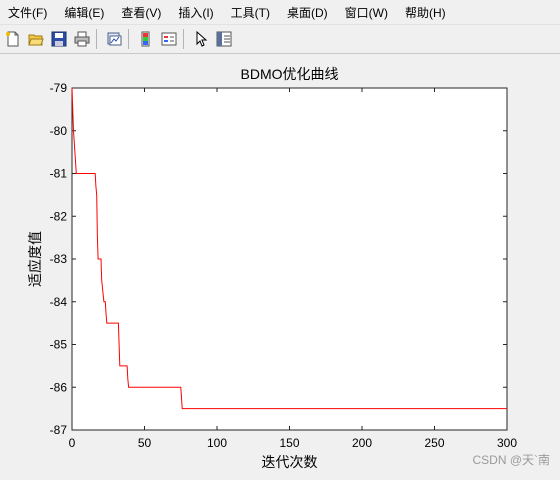  I want to click on y-tick-label: -79, so click(59, 88).